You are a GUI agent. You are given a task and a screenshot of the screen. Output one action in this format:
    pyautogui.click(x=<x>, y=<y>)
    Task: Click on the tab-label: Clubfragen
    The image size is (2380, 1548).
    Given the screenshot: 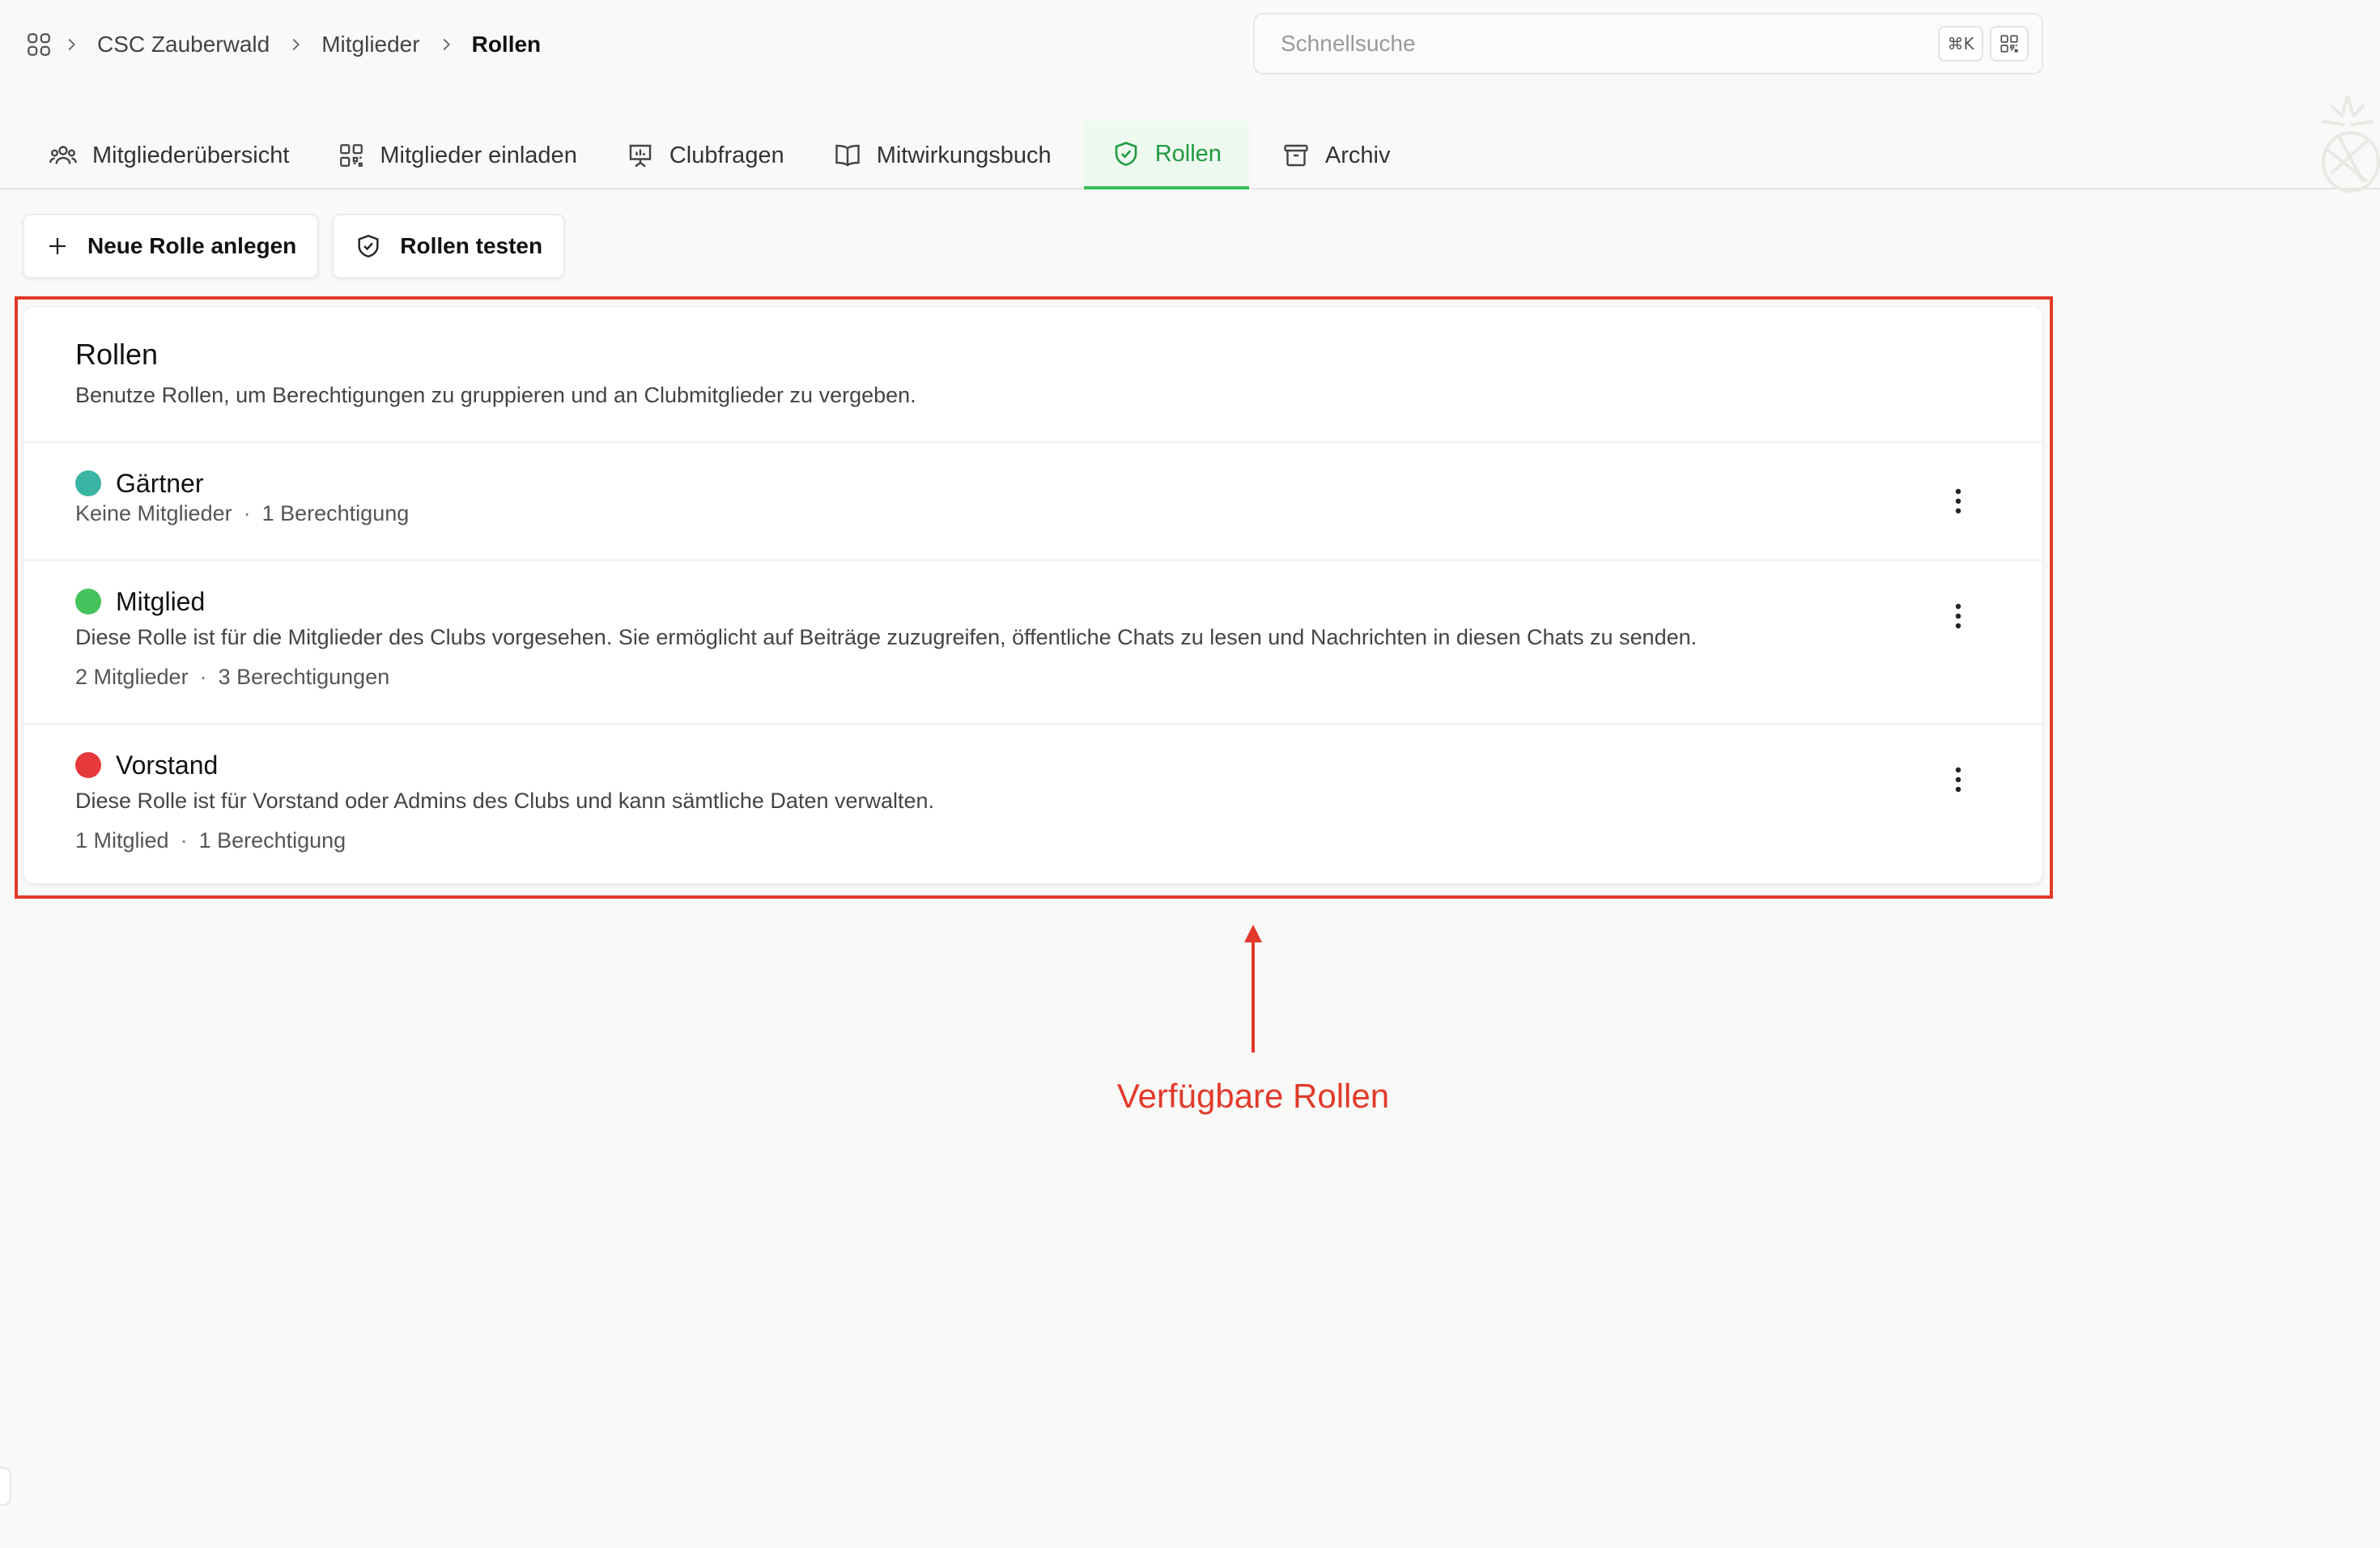 What is the action you would take?
    pyautogui.click(x=726, y=155)
    